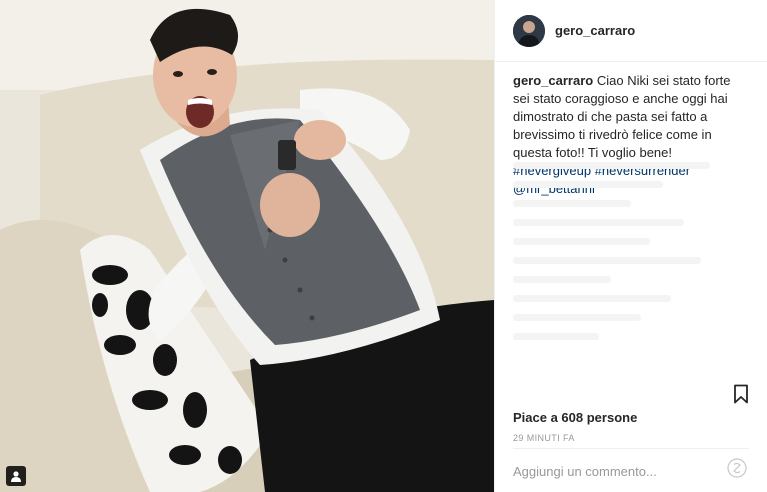 The height and width of the screenshot is (492, 767). I want to click on faded-comments-placeholder, so click(620, 257).